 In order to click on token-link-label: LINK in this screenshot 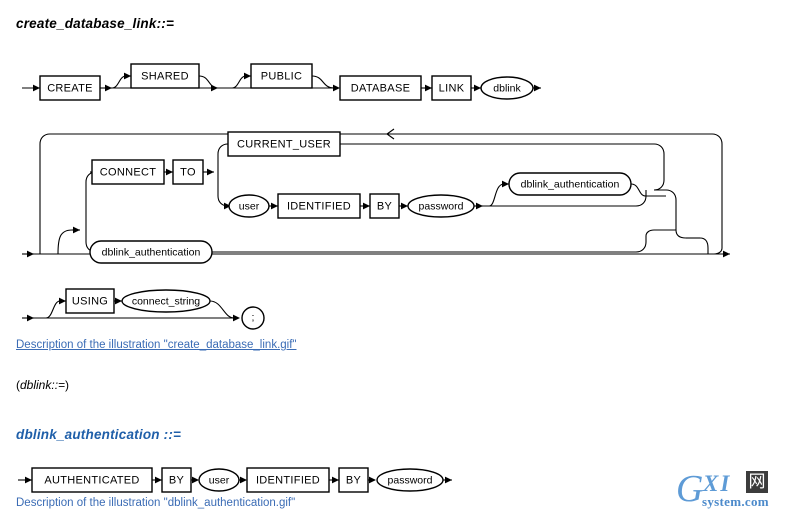, I will do `click(452, 88)`.